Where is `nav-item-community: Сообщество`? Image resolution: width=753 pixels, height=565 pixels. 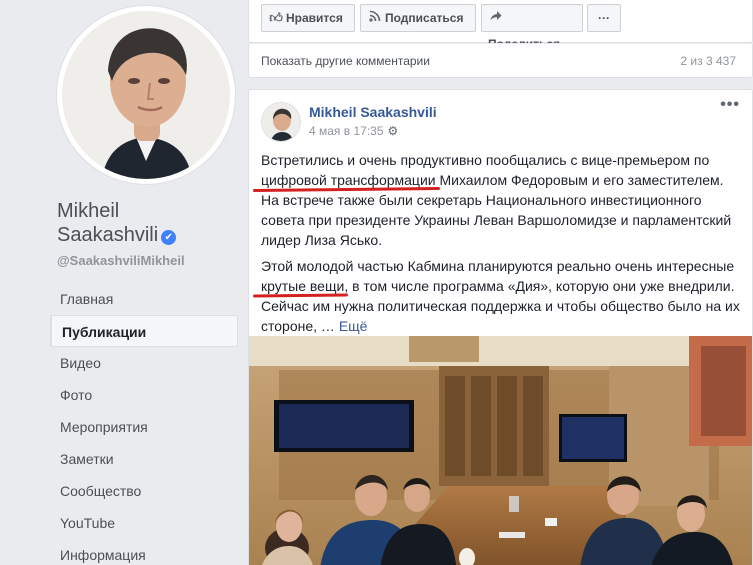 nav-item-community: Сообщество is located at coordinates (144, 491).